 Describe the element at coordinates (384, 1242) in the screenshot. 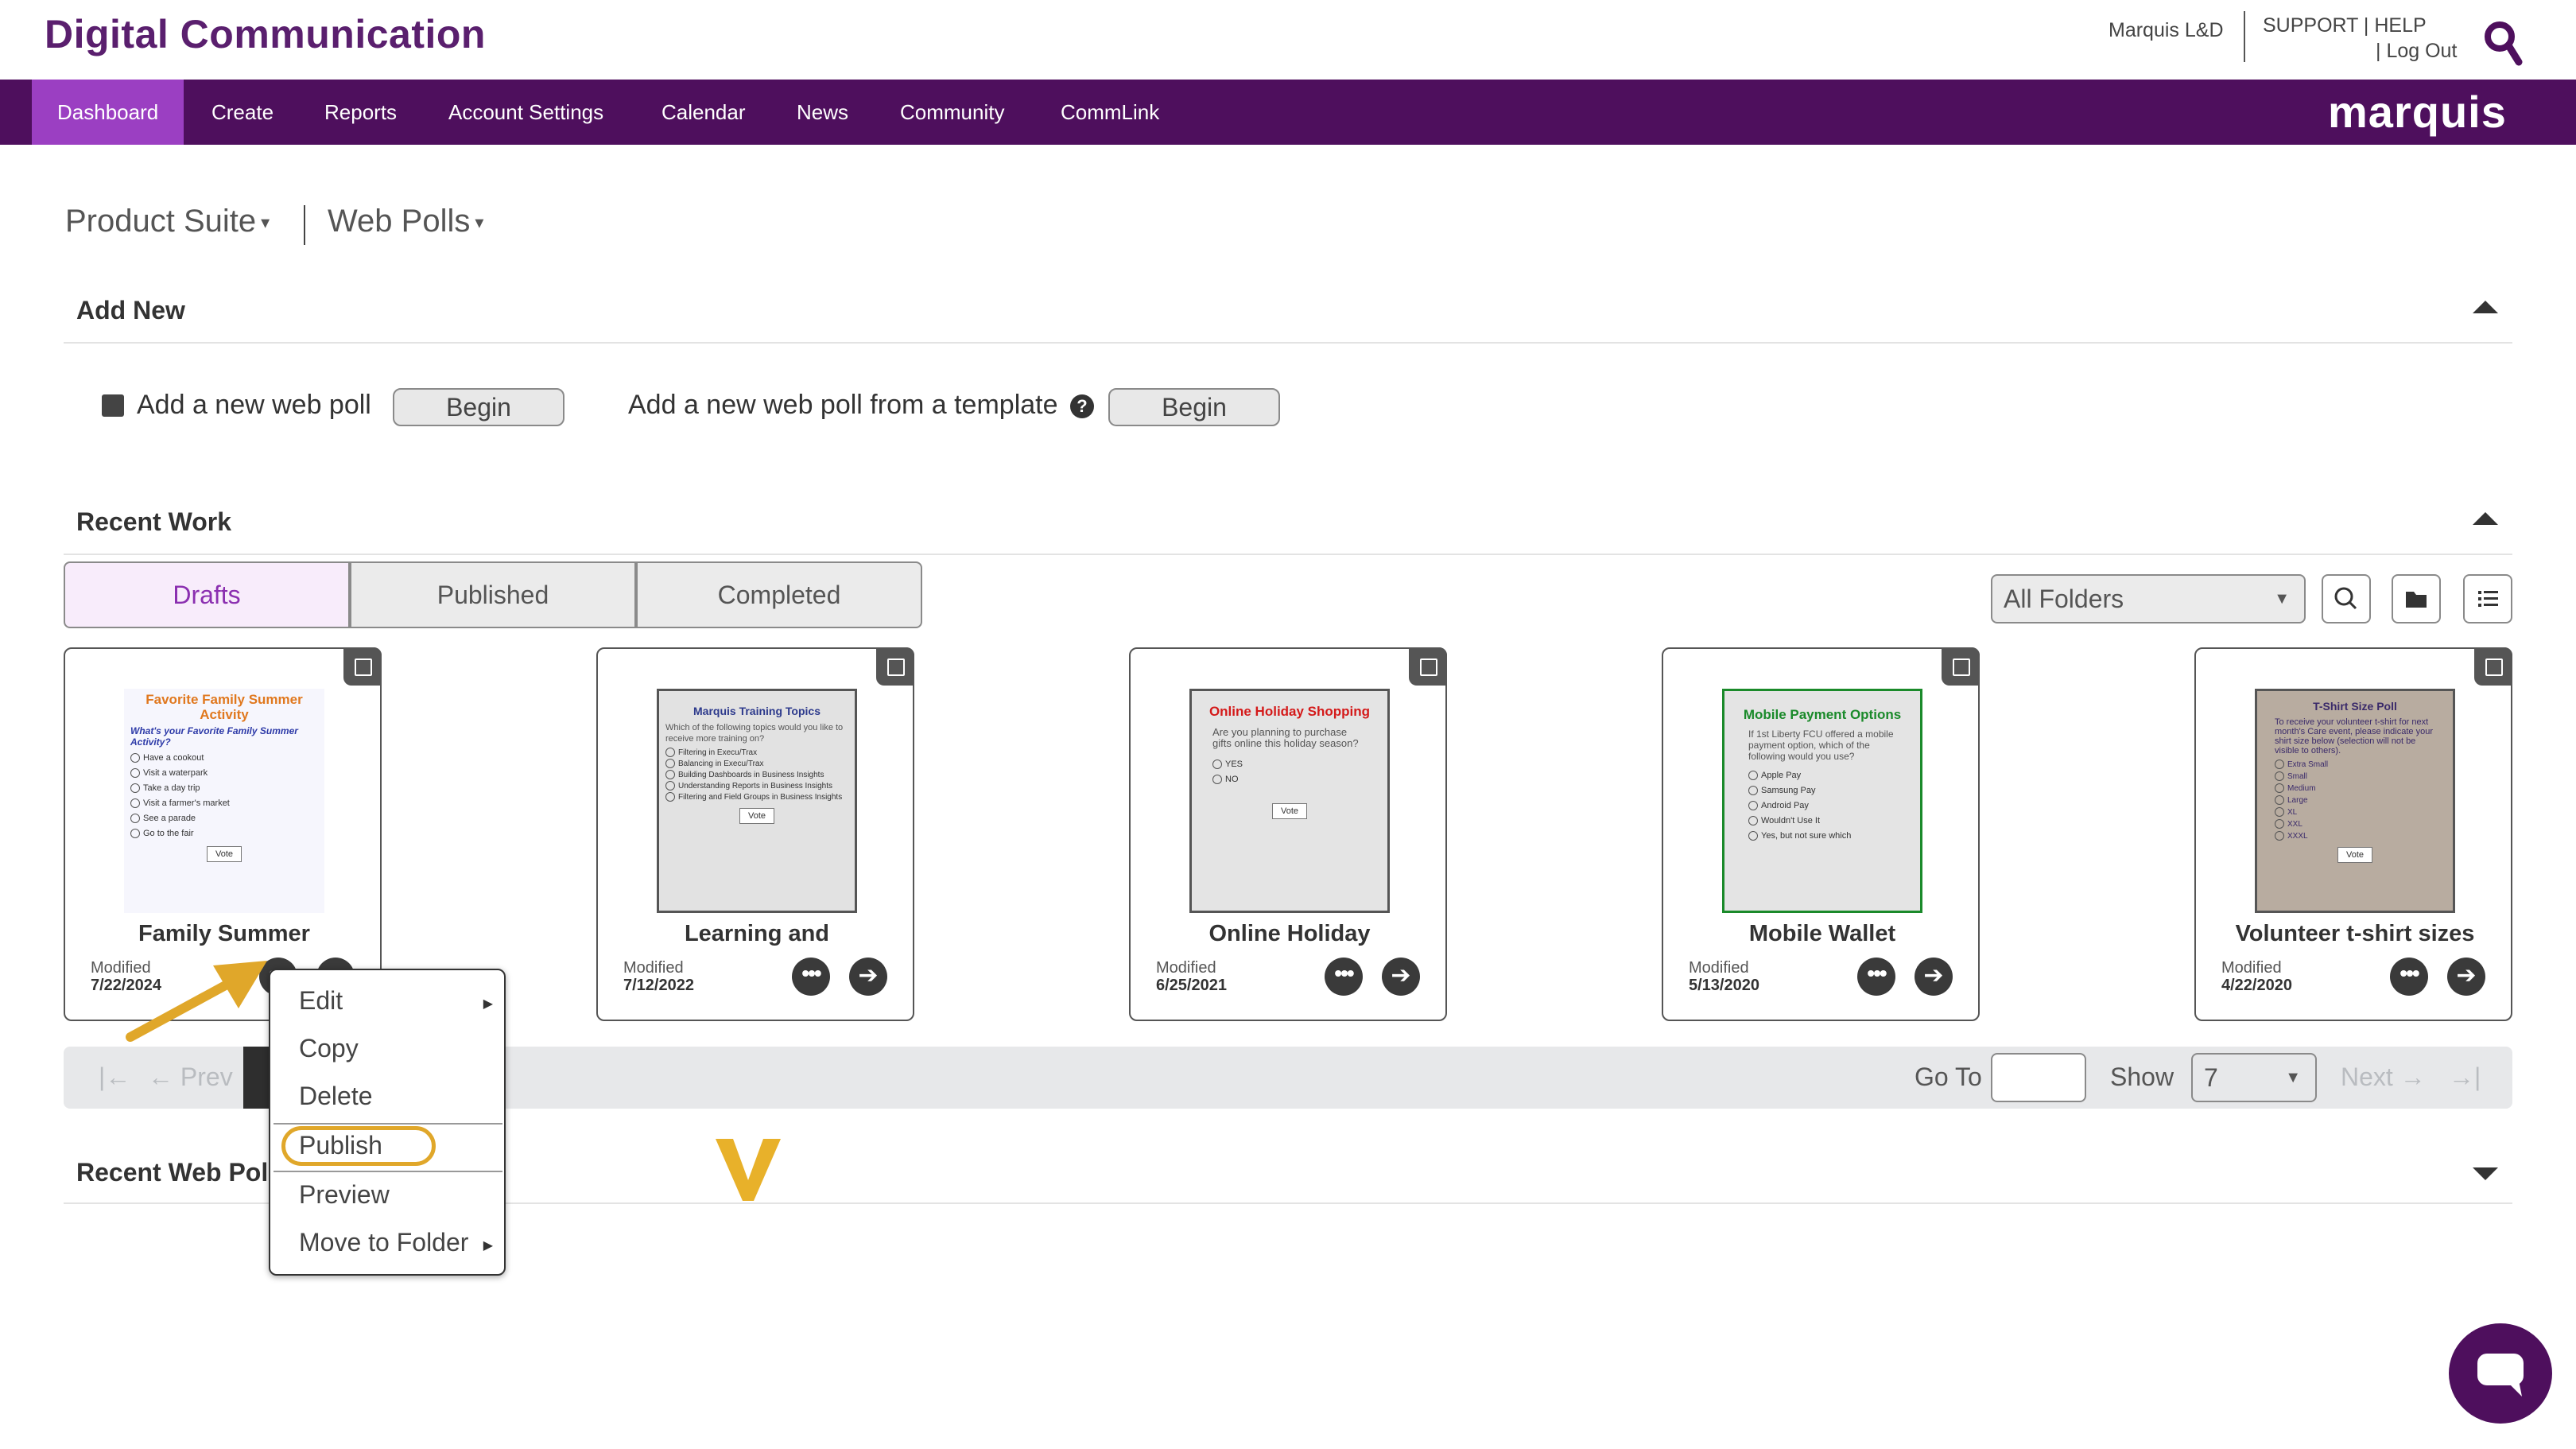

I see `menu-item-move-to-folder: Move to Folder` at that location.